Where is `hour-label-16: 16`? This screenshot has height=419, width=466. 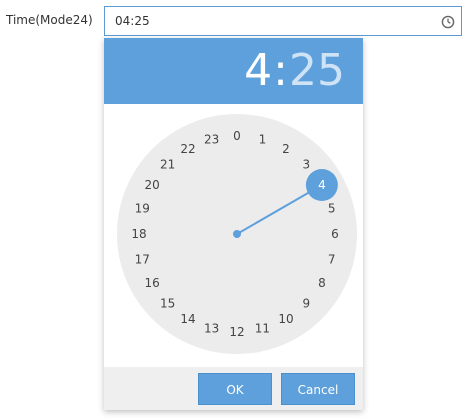 hour-label-16: 16 is located at coordinates (151, 283).